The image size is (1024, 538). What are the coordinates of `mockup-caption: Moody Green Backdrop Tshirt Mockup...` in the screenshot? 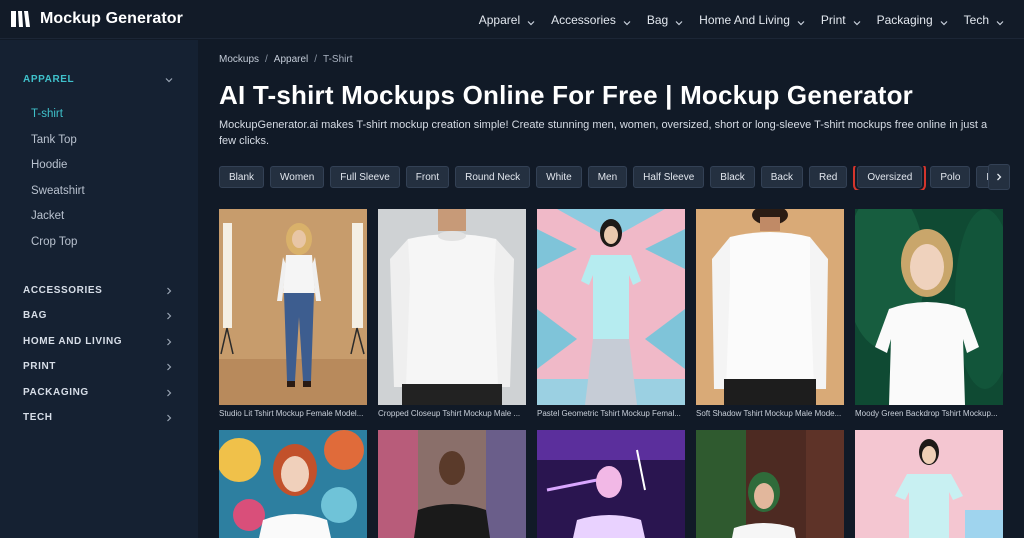 It's located at (926, 413).